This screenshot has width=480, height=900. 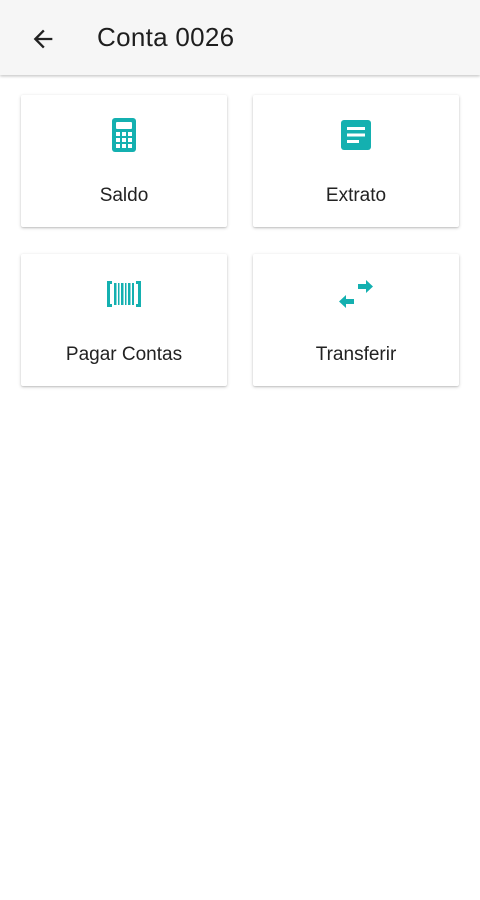 I want to click on arrow-back-icon, so click(x=43, y=39).